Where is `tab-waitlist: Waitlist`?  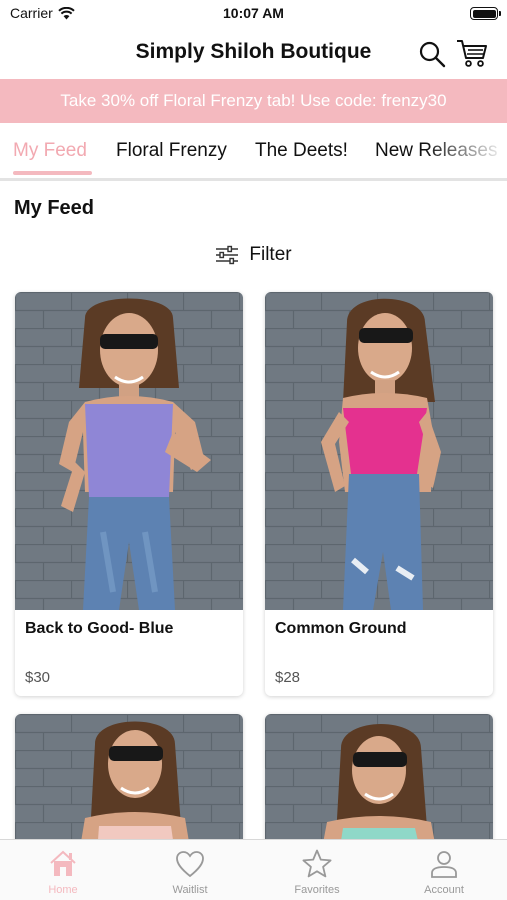
tab-waitlist: Waitlist is located at coordinates (190, 870).